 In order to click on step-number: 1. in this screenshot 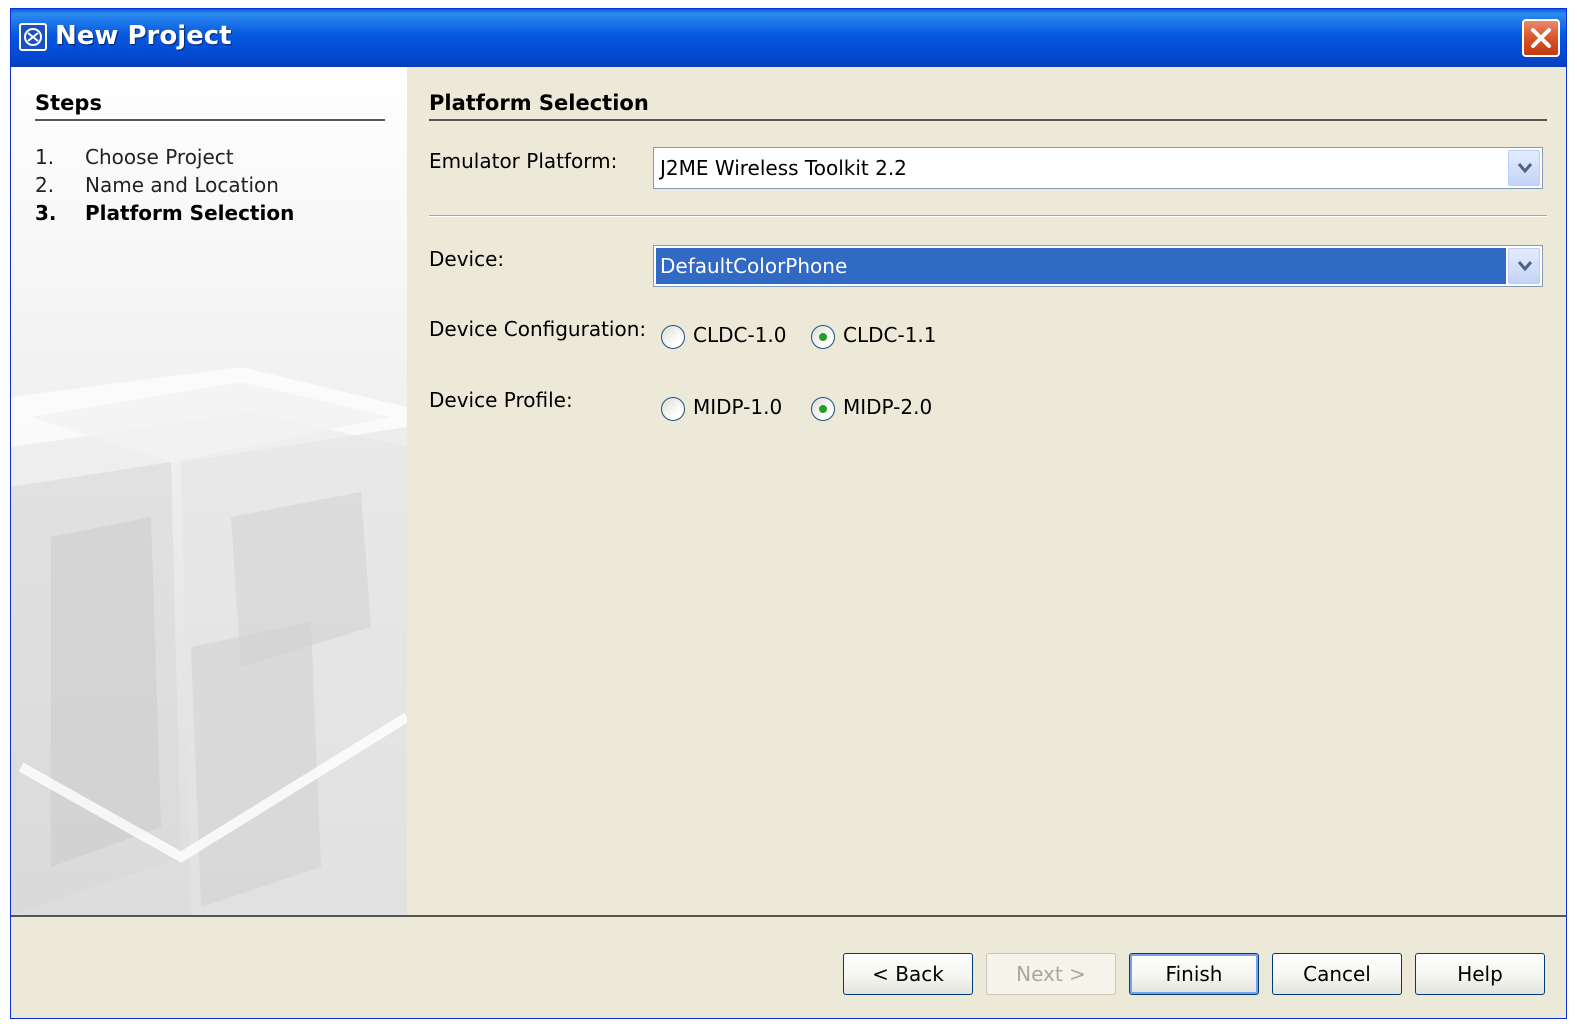, I will do `click(45, 157)`.